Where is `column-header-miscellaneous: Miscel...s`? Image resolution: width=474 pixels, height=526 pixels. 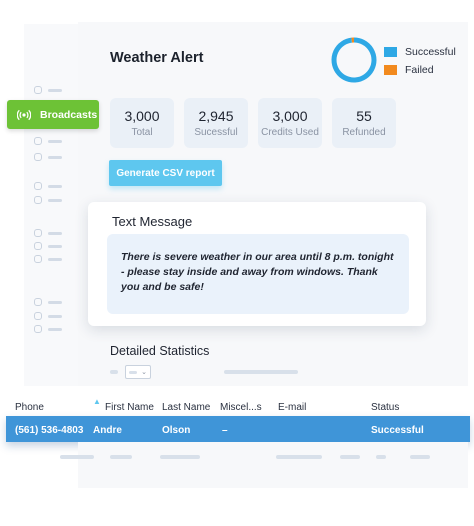
column-header-miscellaneous: Miscel...s is located at coordinates (241, 407).